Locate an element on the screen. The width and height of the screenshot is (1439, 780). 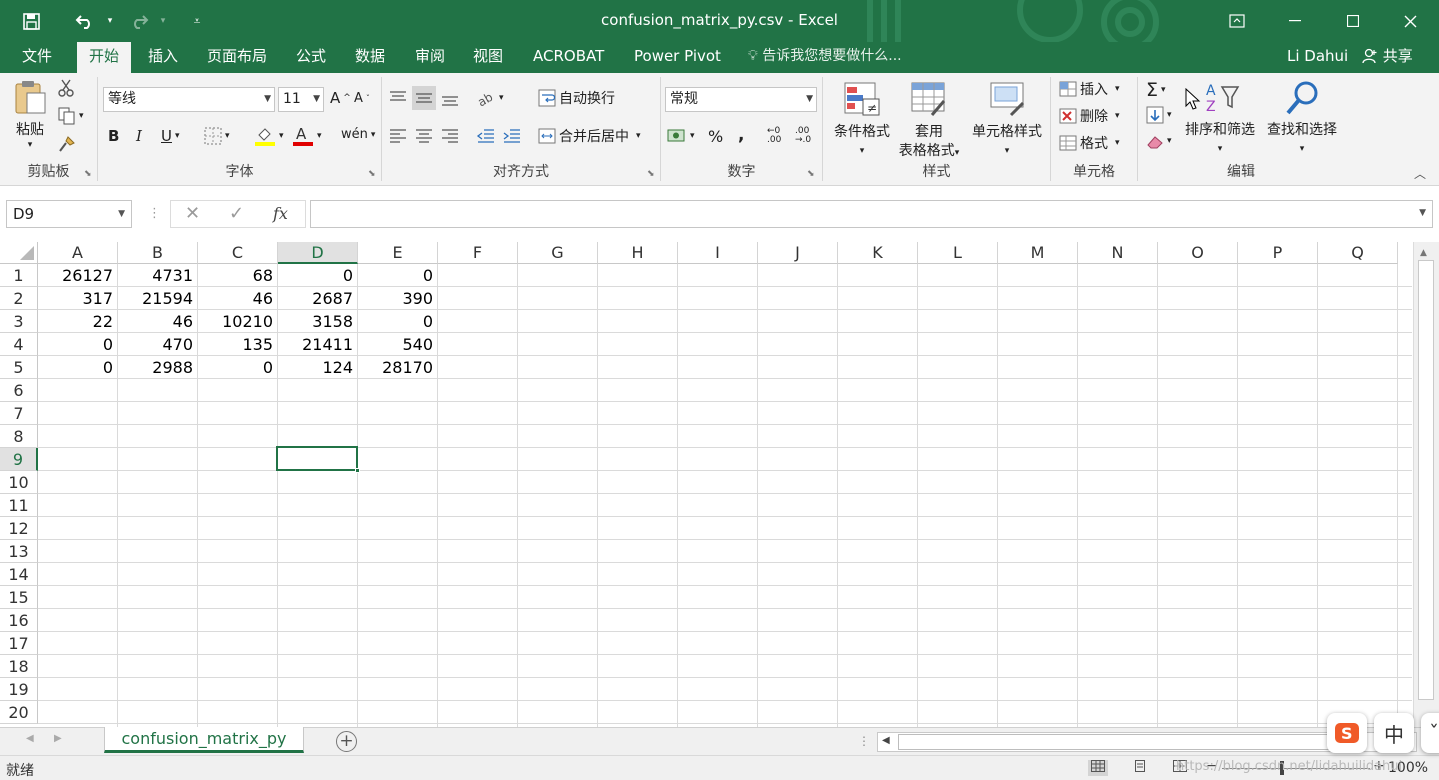
row-header-13: 13 is located at coordinates (19, 551).